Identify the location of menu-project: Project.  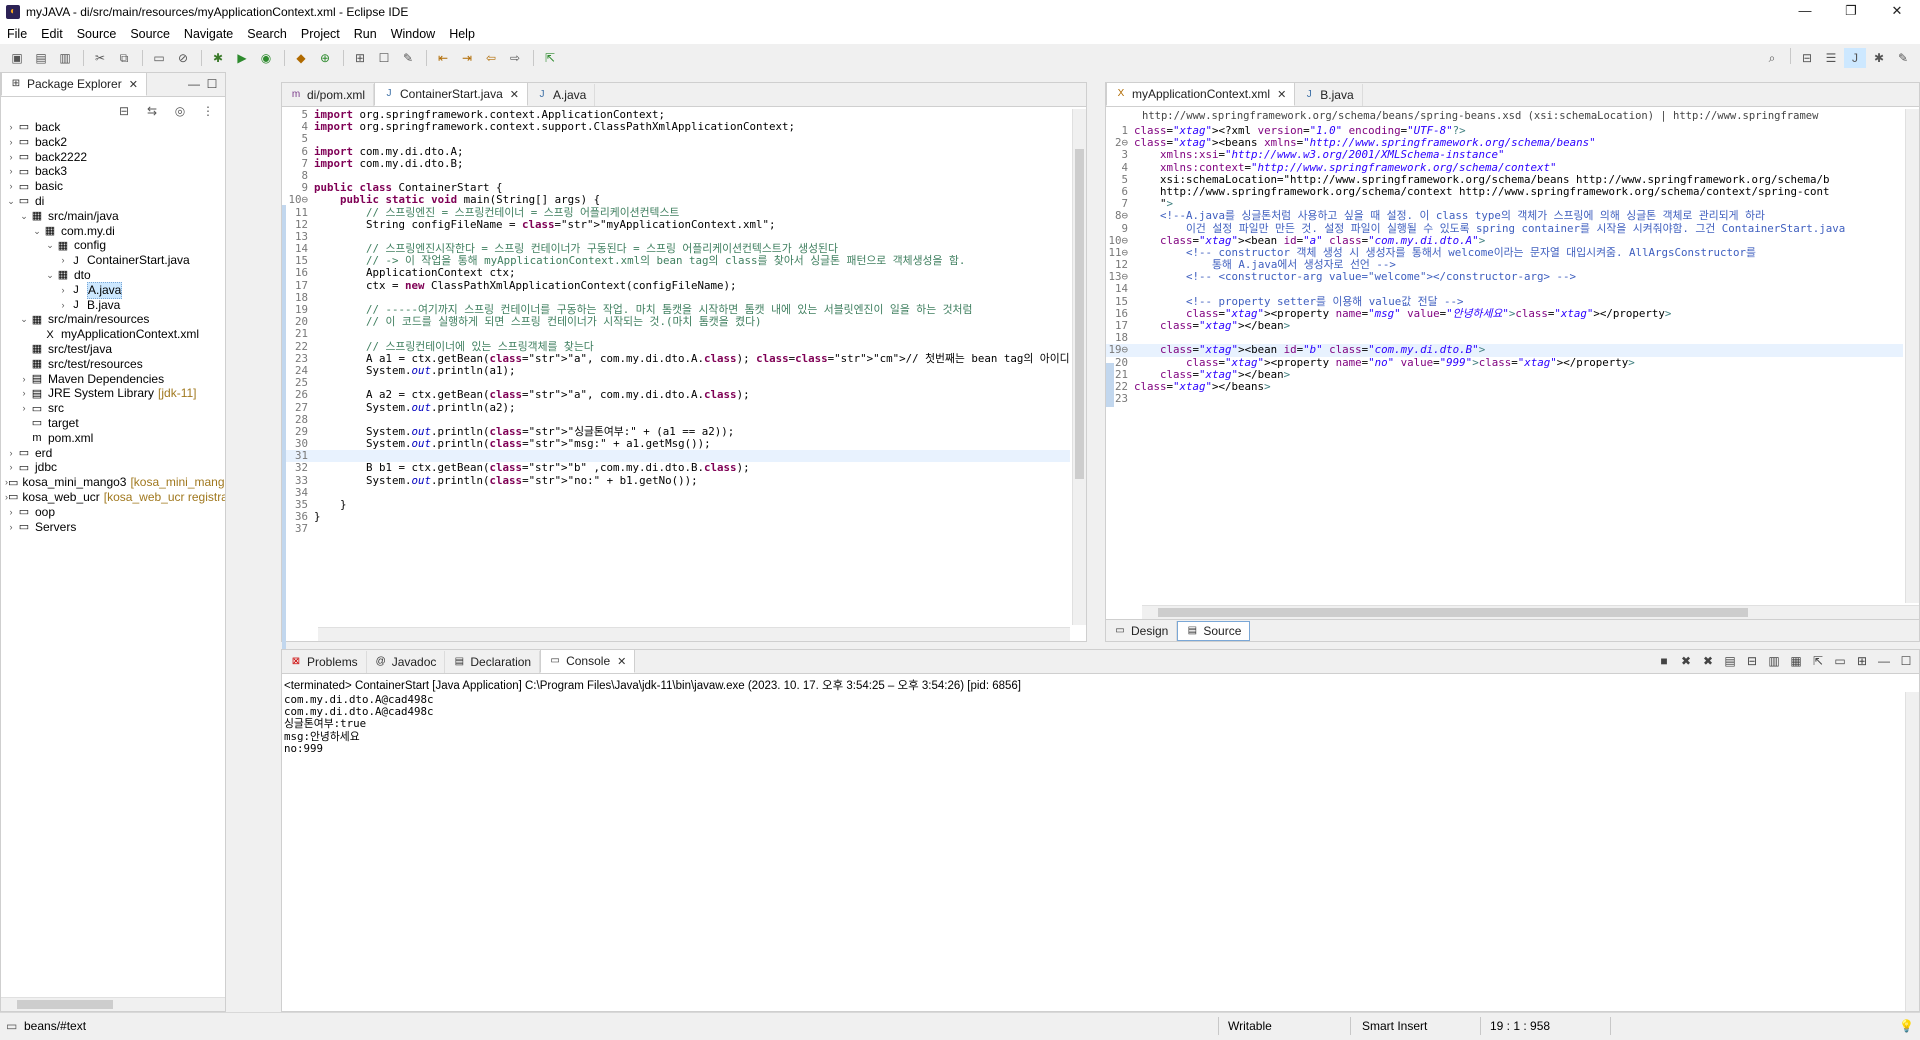
(320, 34).